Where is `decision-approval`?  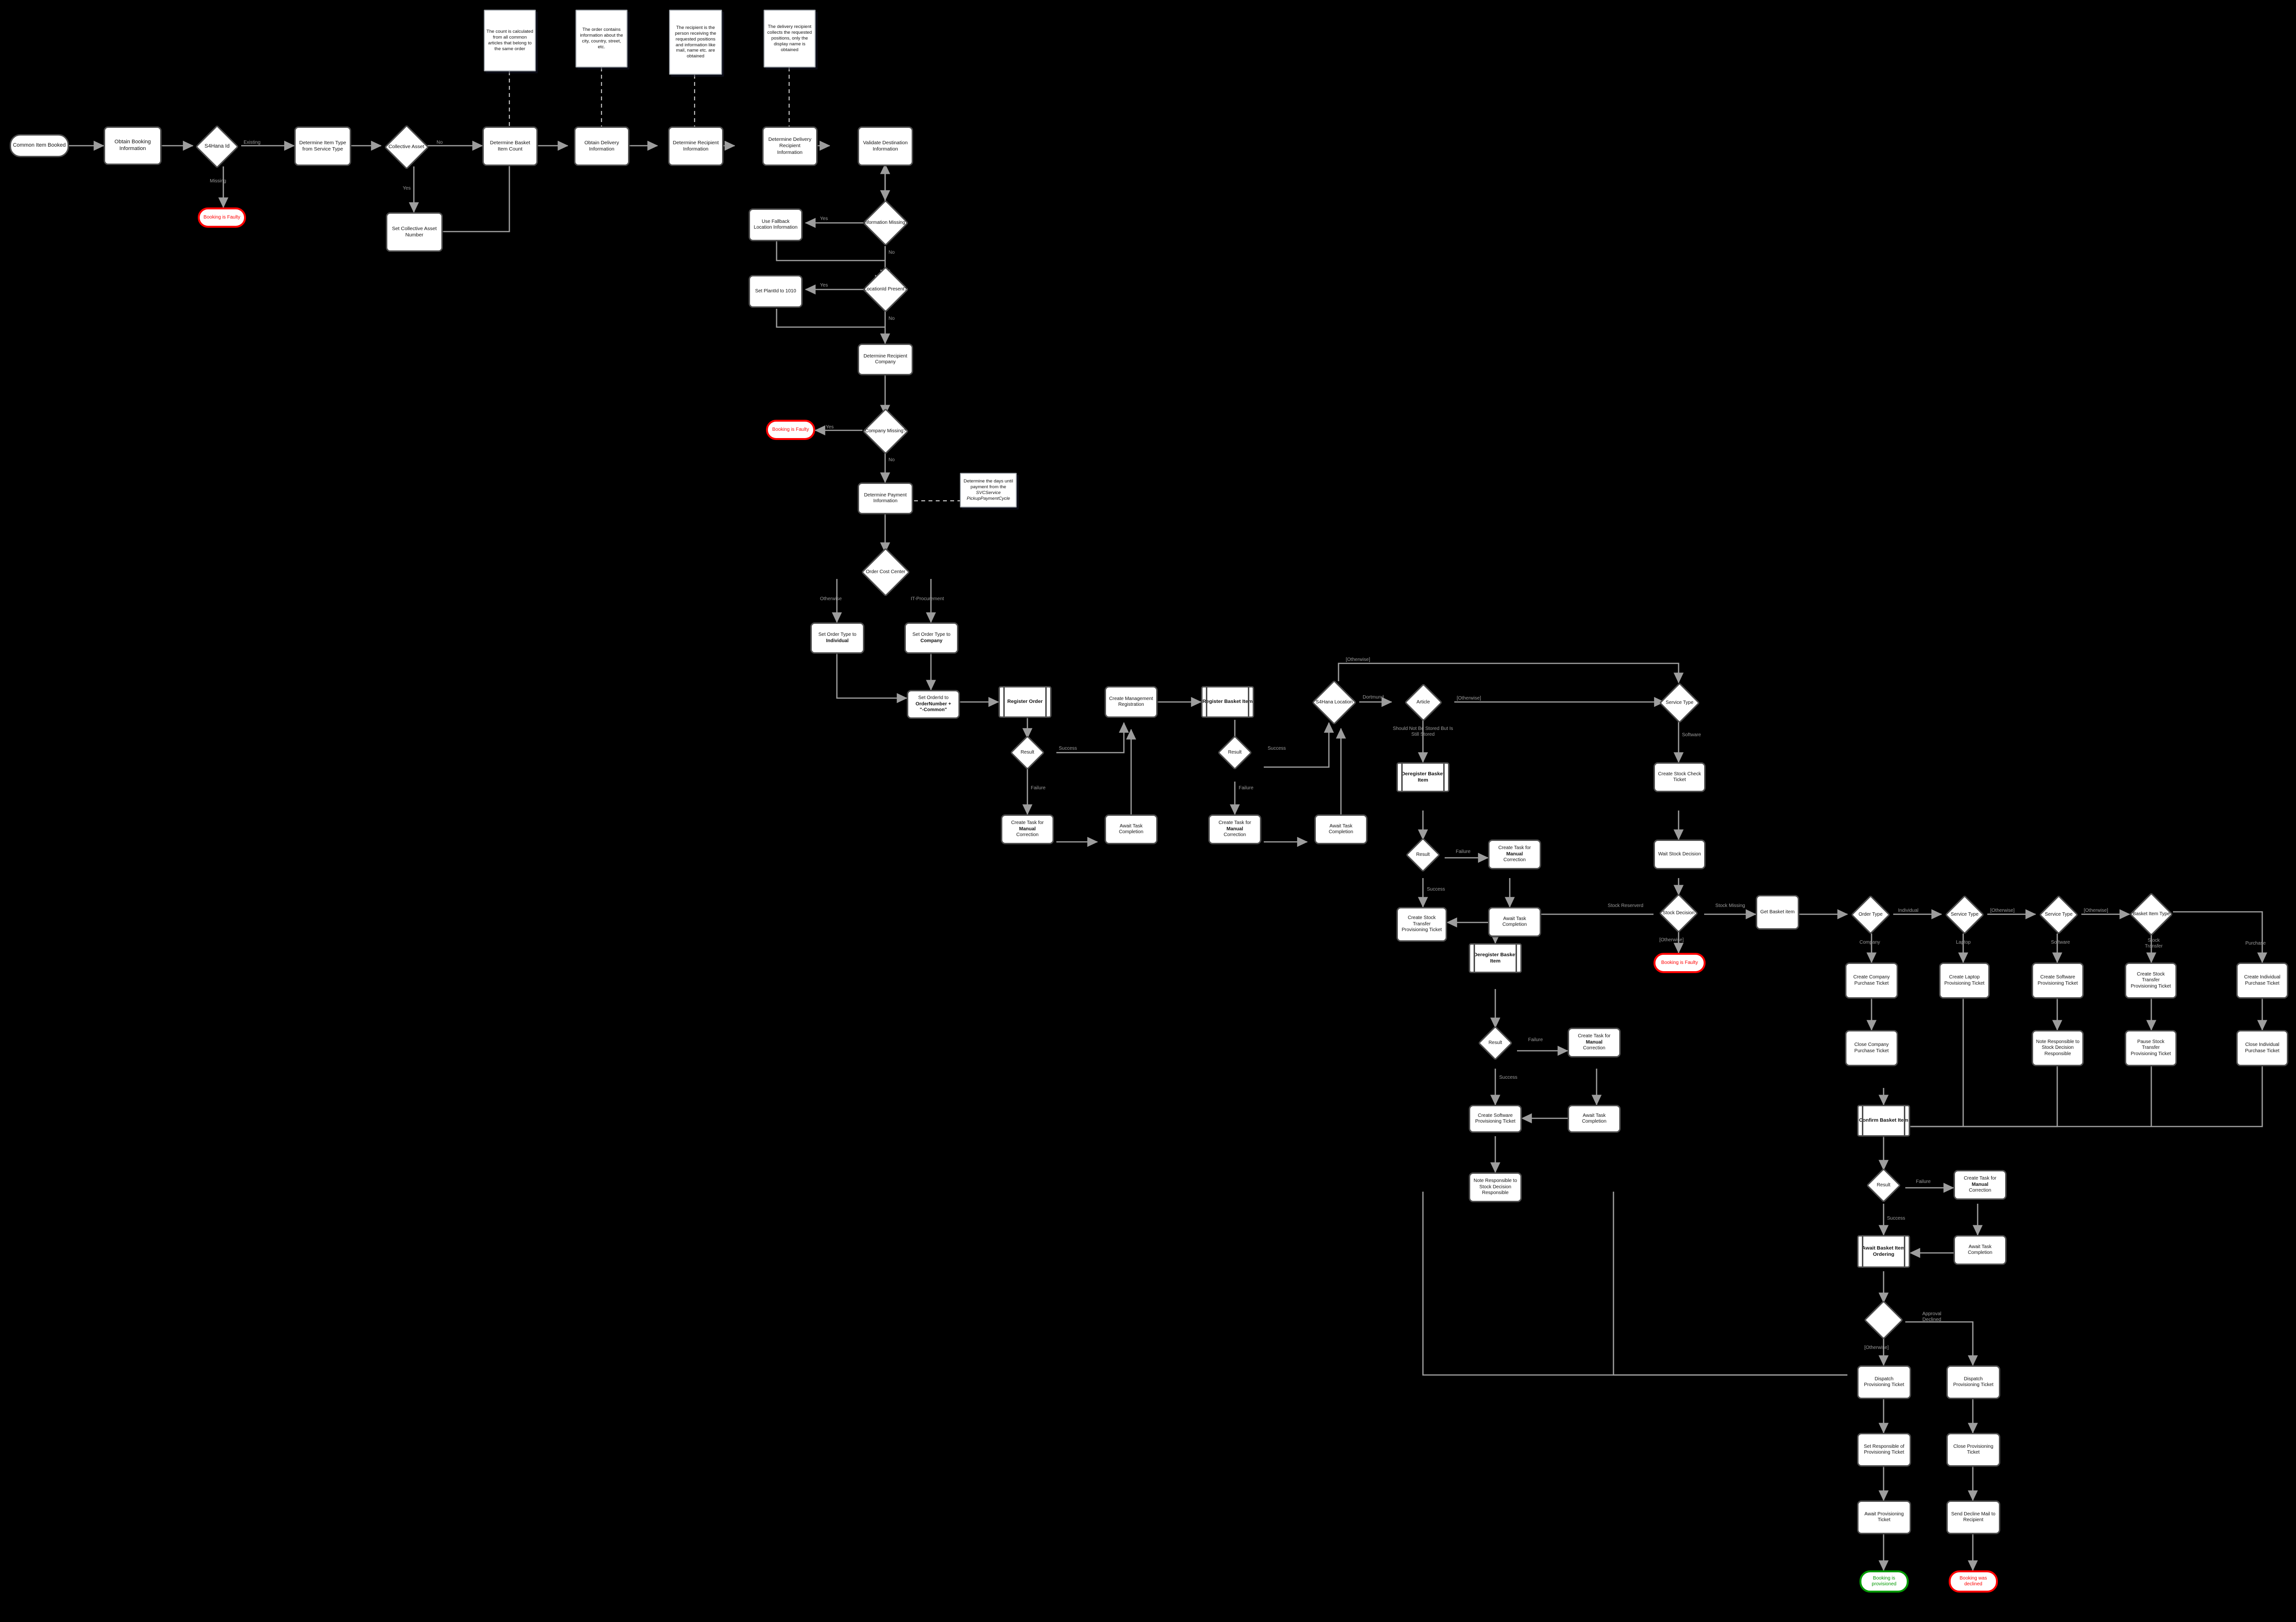
decision-approval is located at coordinates (1883, 1320).